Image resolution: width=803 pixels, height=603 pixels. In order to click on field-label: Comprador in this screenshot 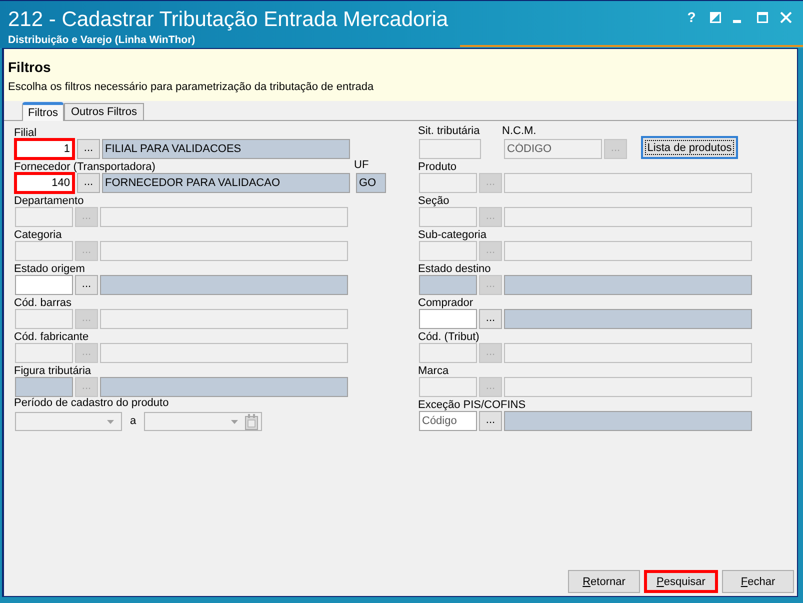, I will do `click(446, 303)`.